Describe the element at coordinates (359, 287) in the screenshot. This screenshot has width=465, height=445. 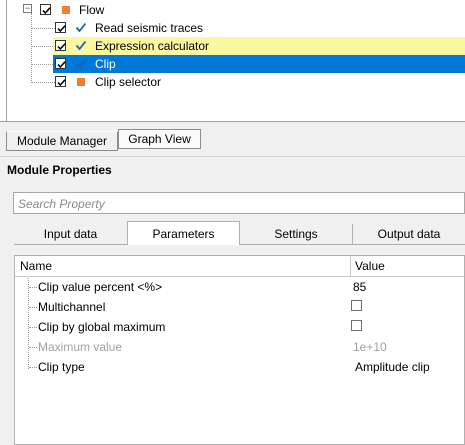
I see `property-value: 85` at that location.